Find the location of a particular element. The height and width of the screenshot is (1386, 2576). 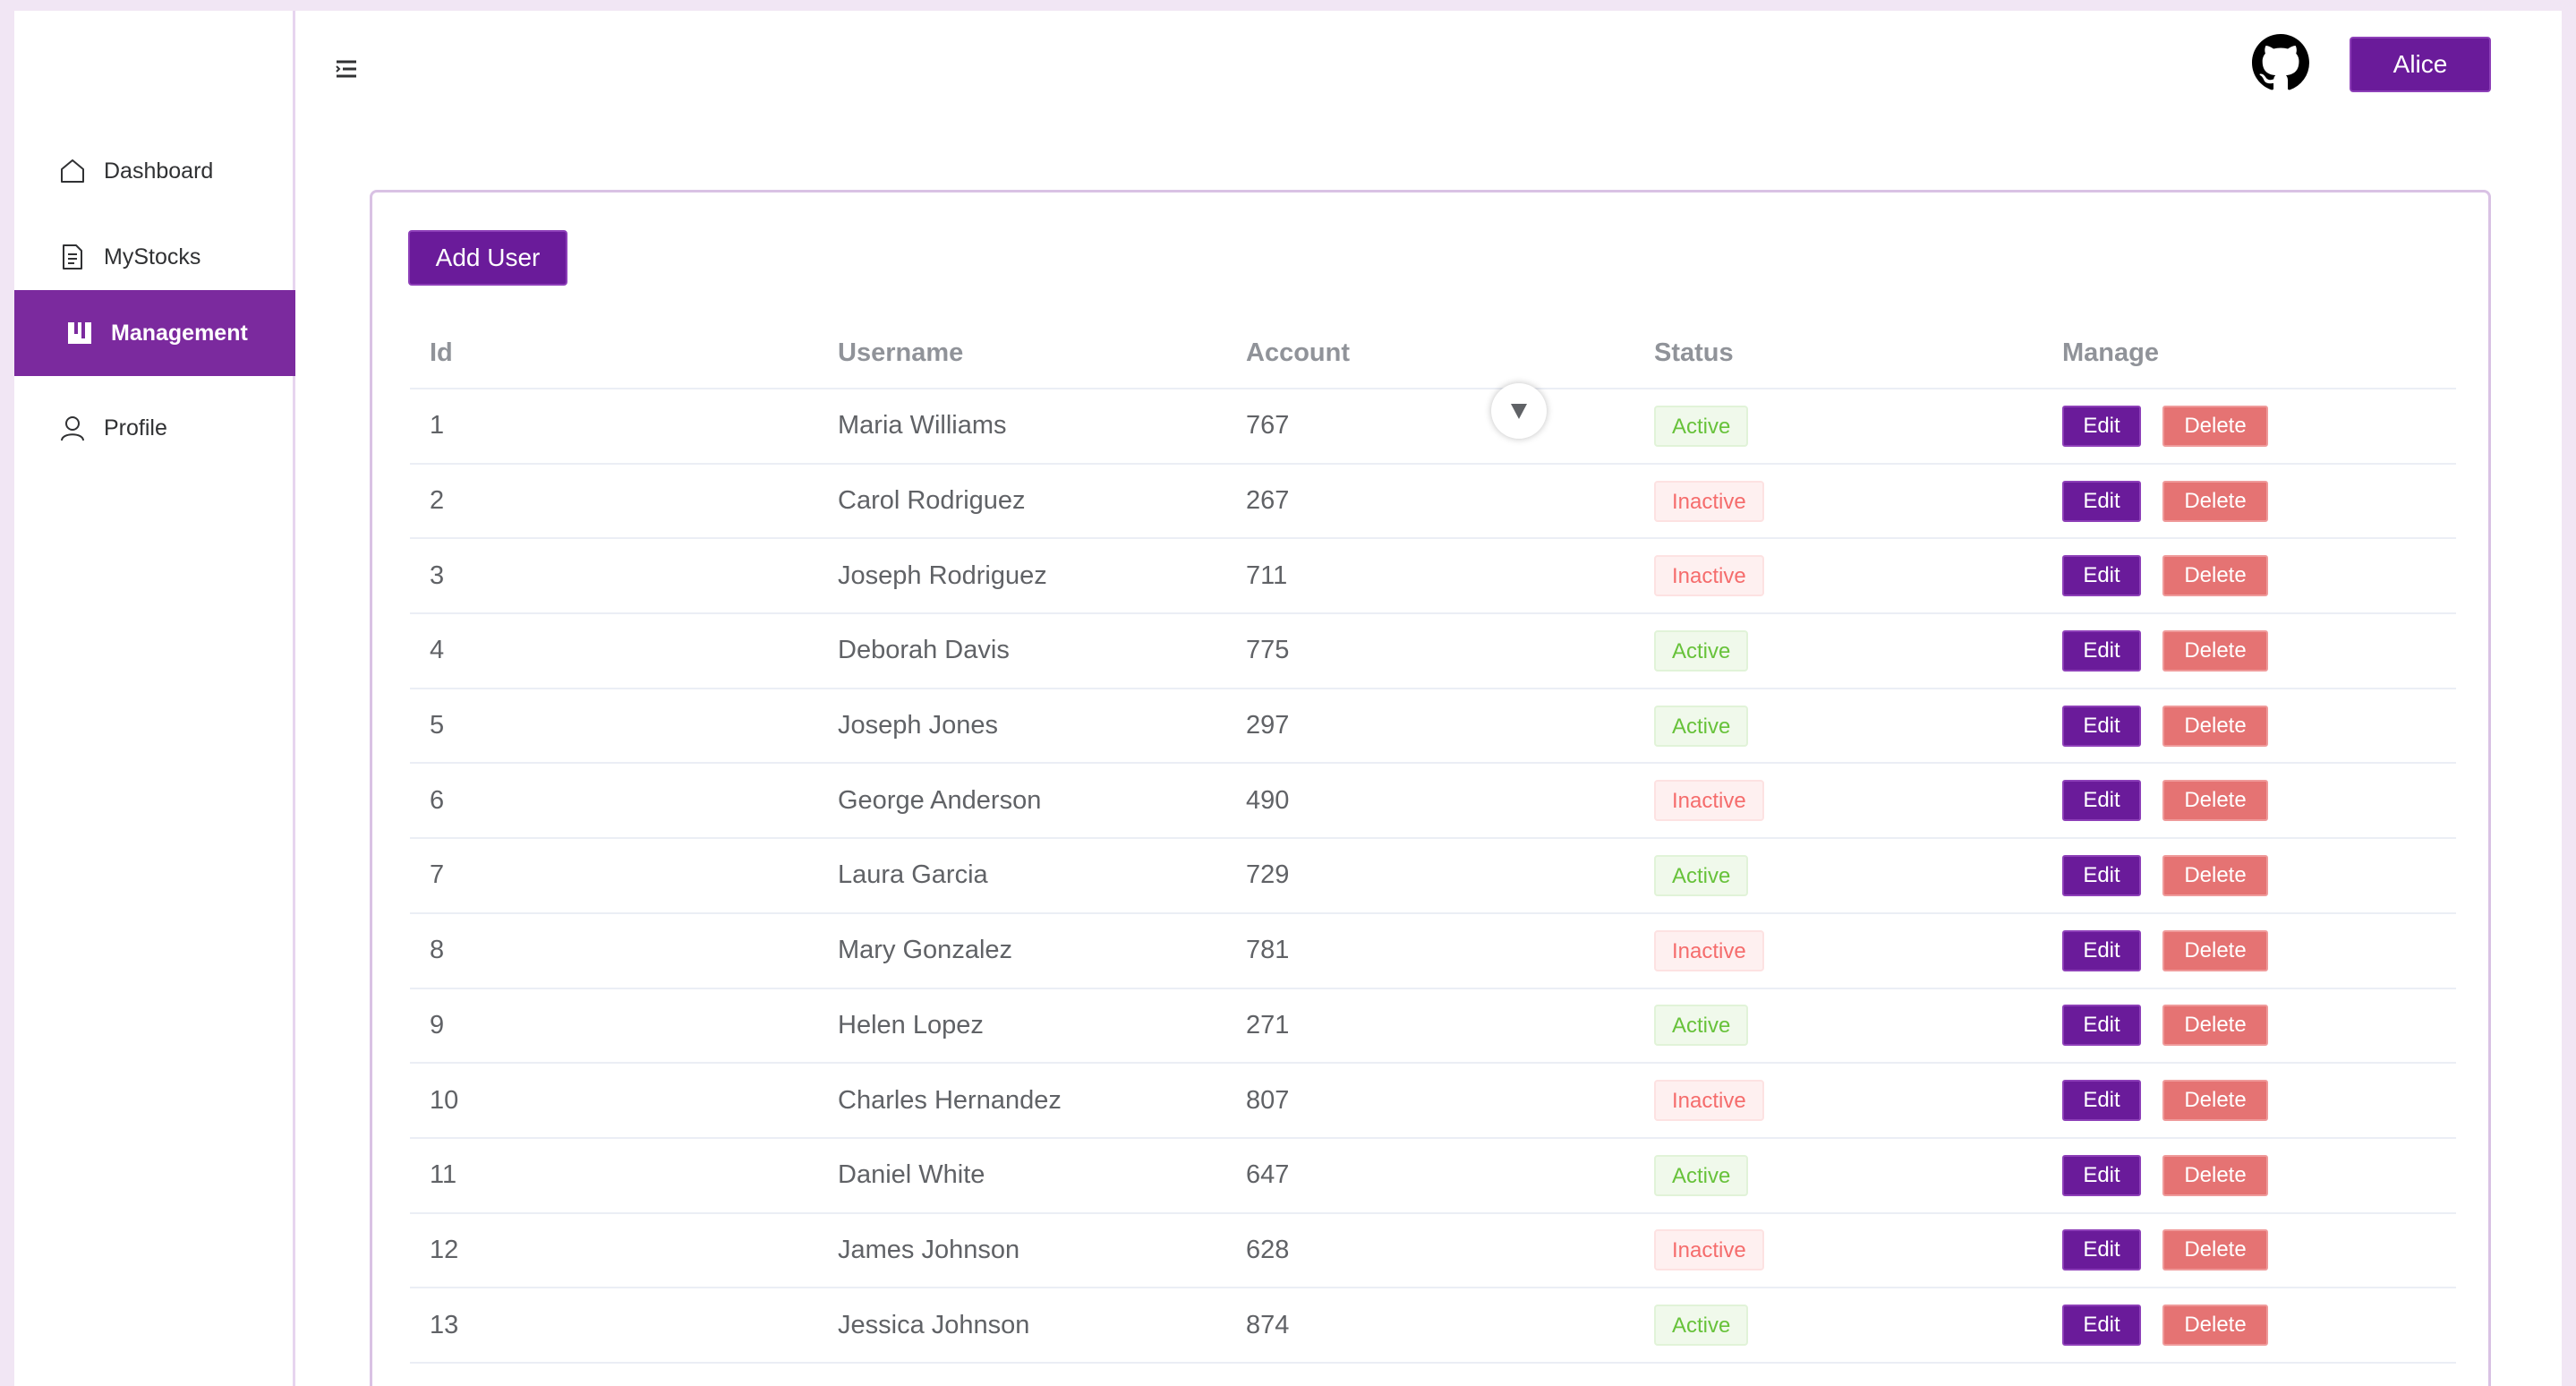

column-header-id: Id is located at coordinates (441, 352).